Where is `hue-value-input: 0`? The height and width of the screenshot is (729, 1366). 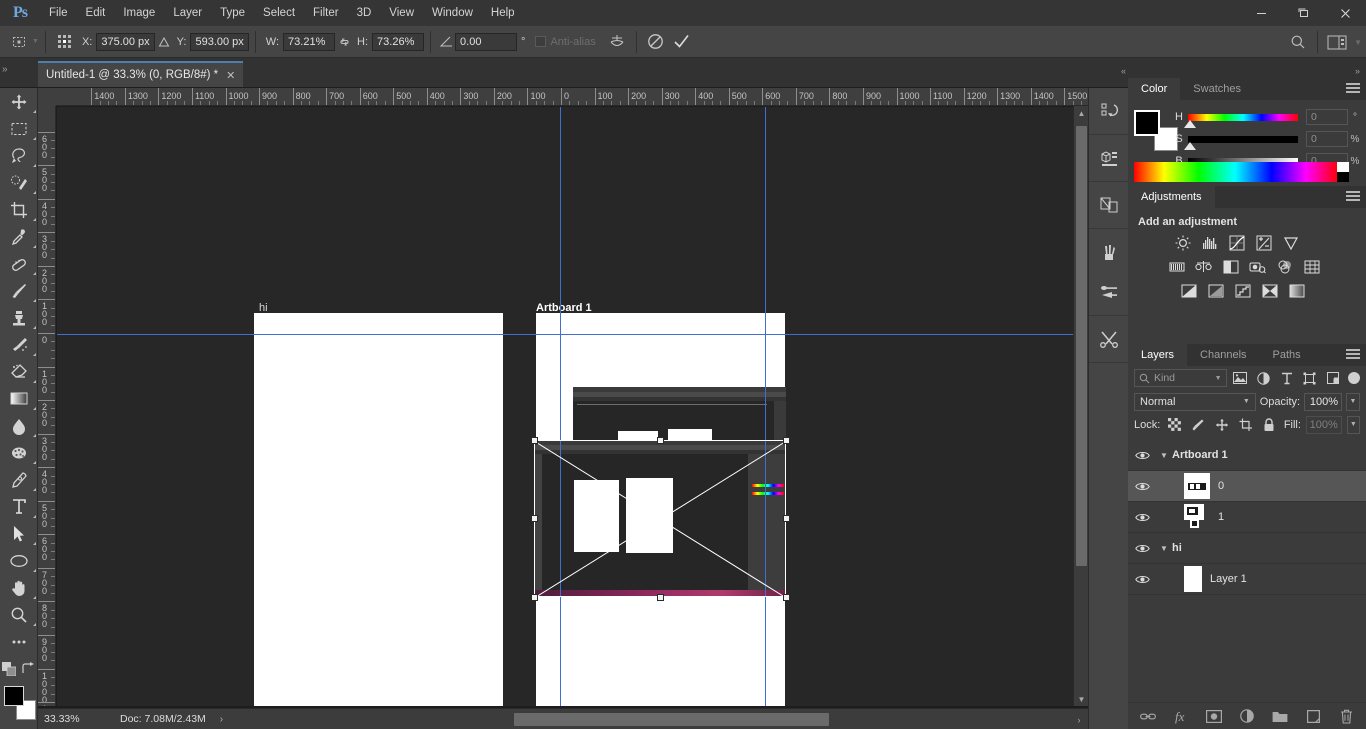
hue-value-input: 0 is located at coordinates (1327, 117).